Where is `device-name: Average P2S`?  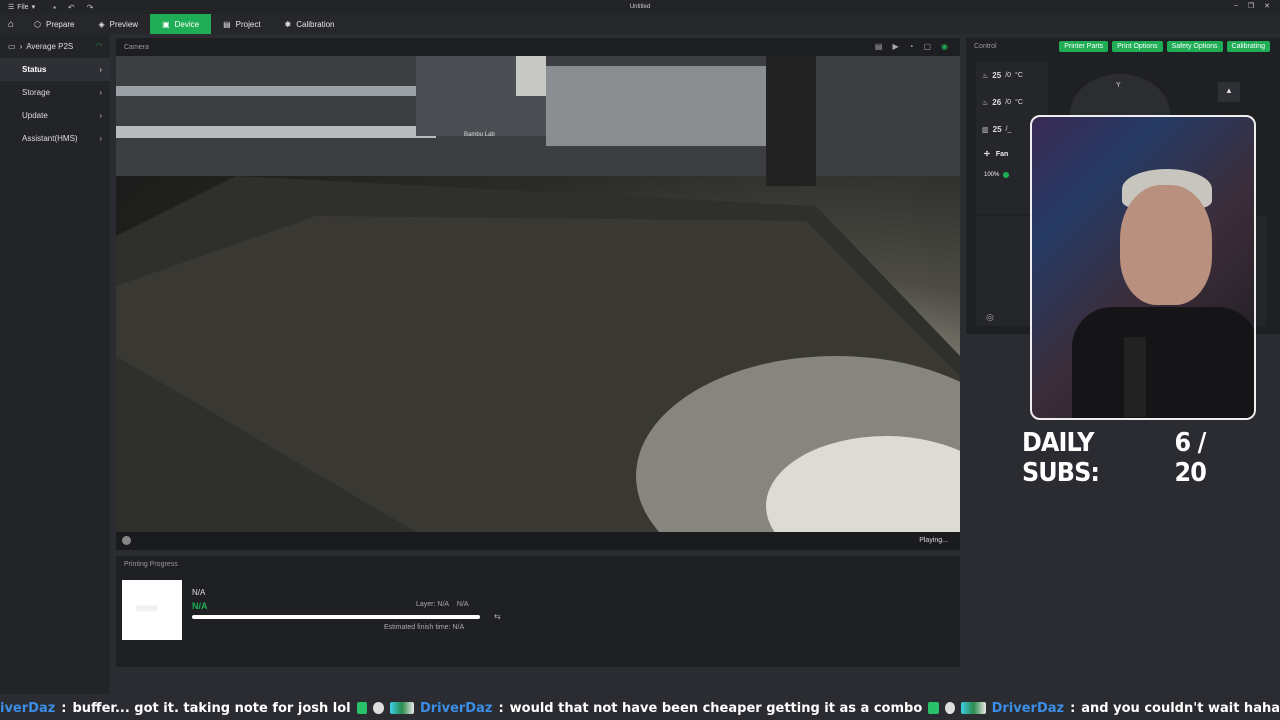 device-name: Average P2S is located at coordinates (50, 46).